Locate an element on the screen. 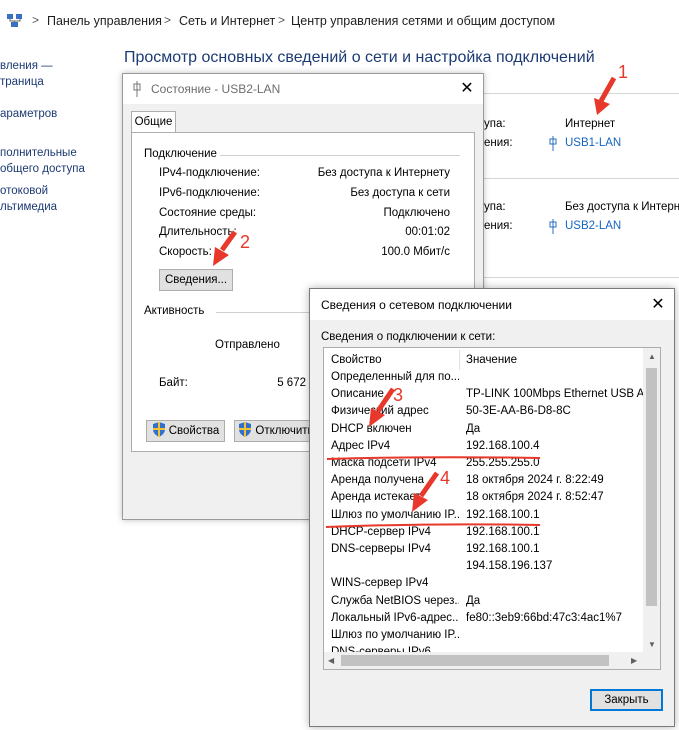 This screenshot has height=730, width=679. details-row: 194.158.196.137 is located at coordinates (484, 568).